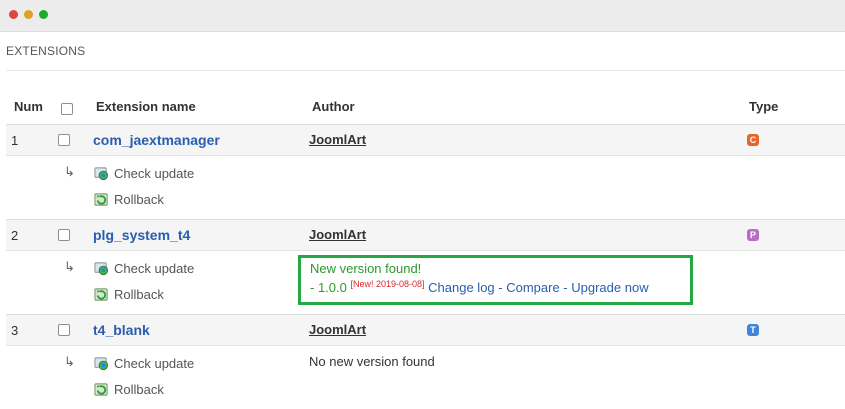  What do you see at coordinates (121, 330) in the screenshot?
I see `extension-name-link: t4_blank` at bounding box center [121, 330].